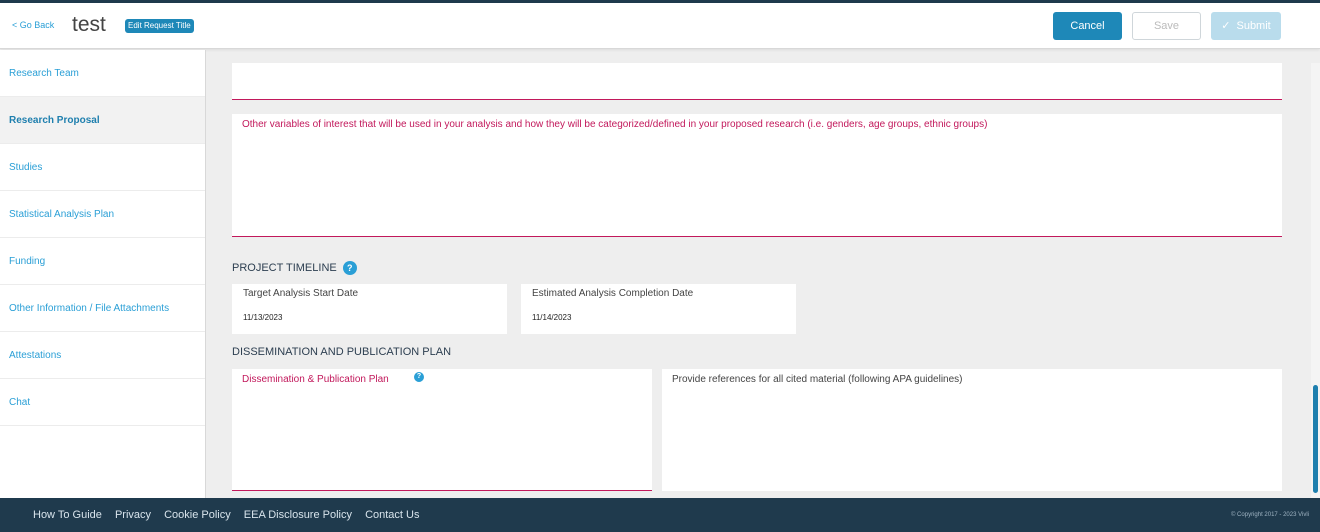  Describe the element at coordinates (89, 24) in the screenshot. I see `page-title: test` at that location.